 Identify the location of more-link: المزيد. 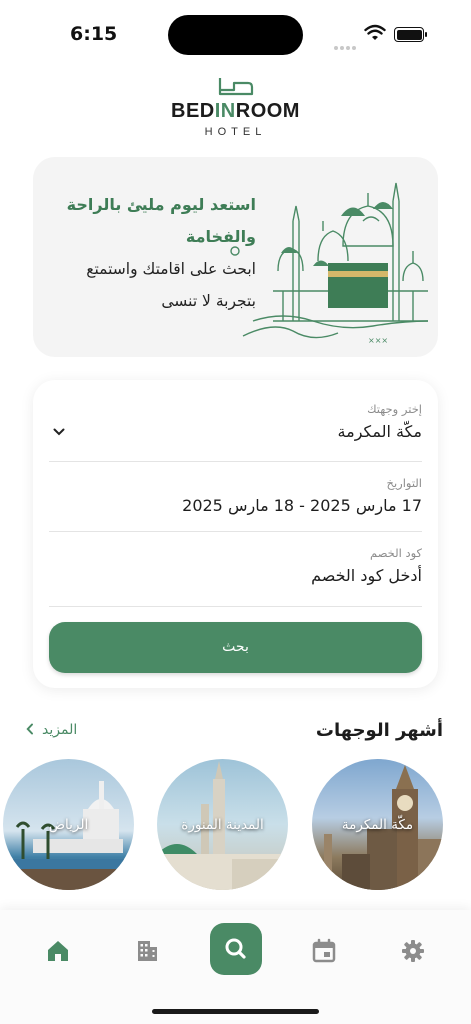
(51, 730).